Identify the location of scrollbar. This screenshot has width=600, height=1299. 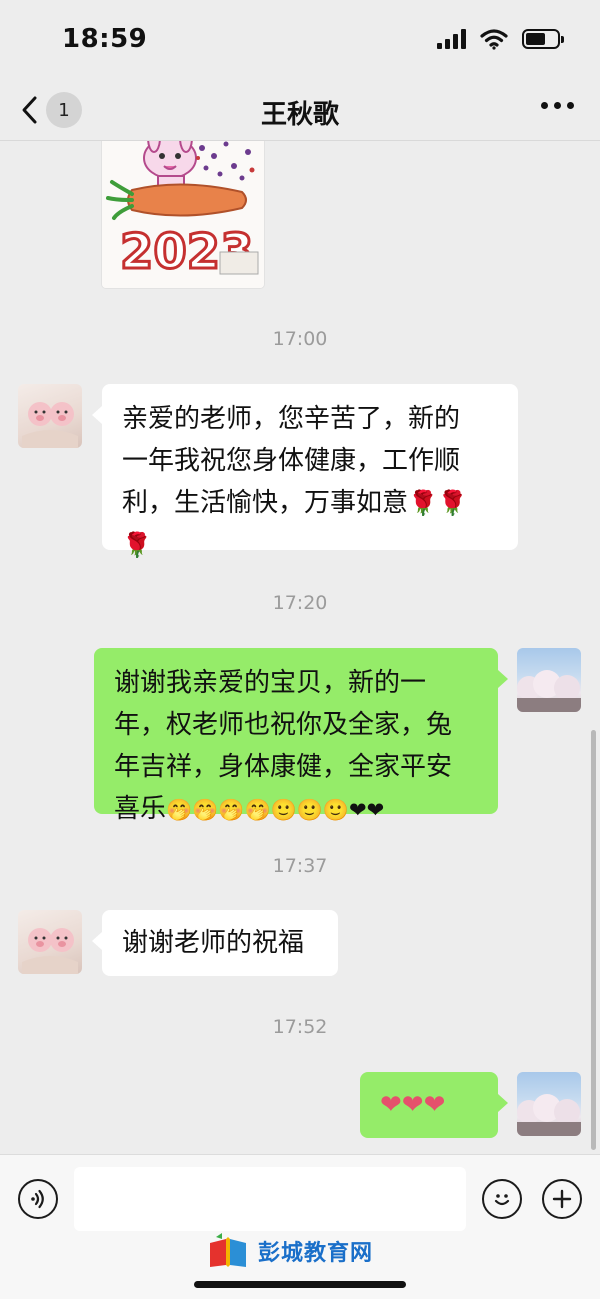
(593, 940).